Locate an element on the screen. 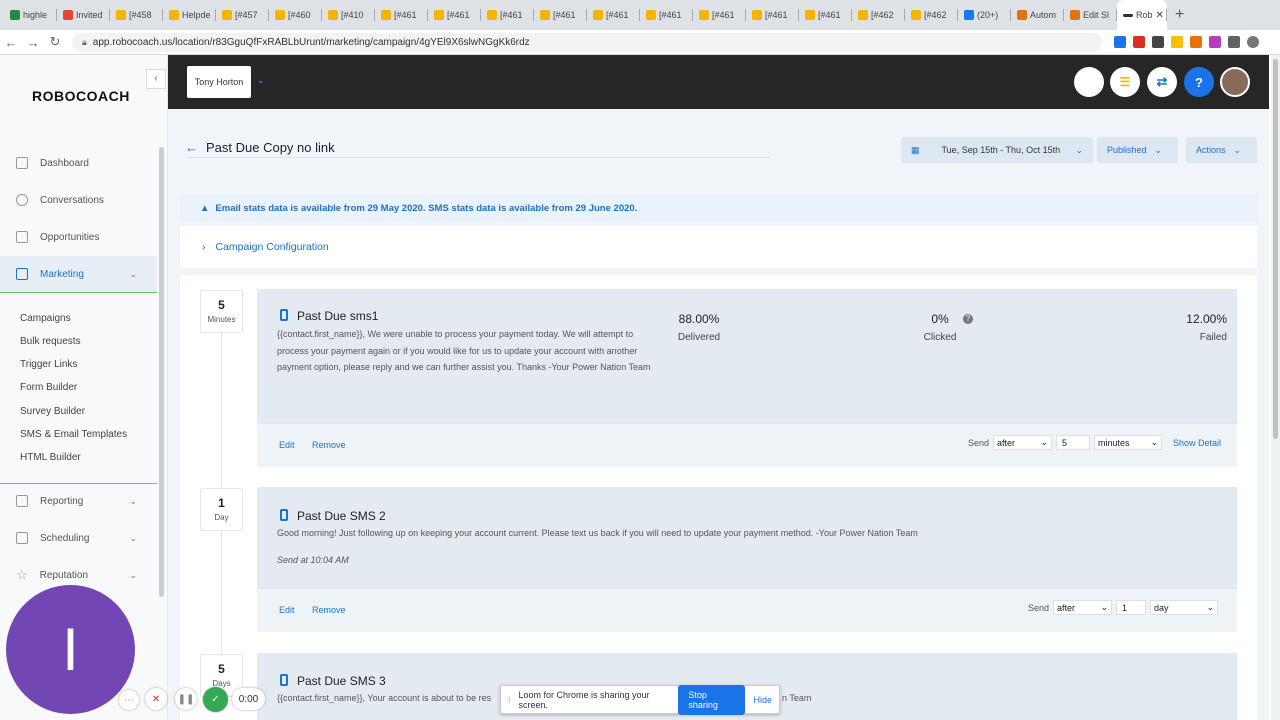  status-dropdown: Published ⌄ is located at coordinates (1137, 150).